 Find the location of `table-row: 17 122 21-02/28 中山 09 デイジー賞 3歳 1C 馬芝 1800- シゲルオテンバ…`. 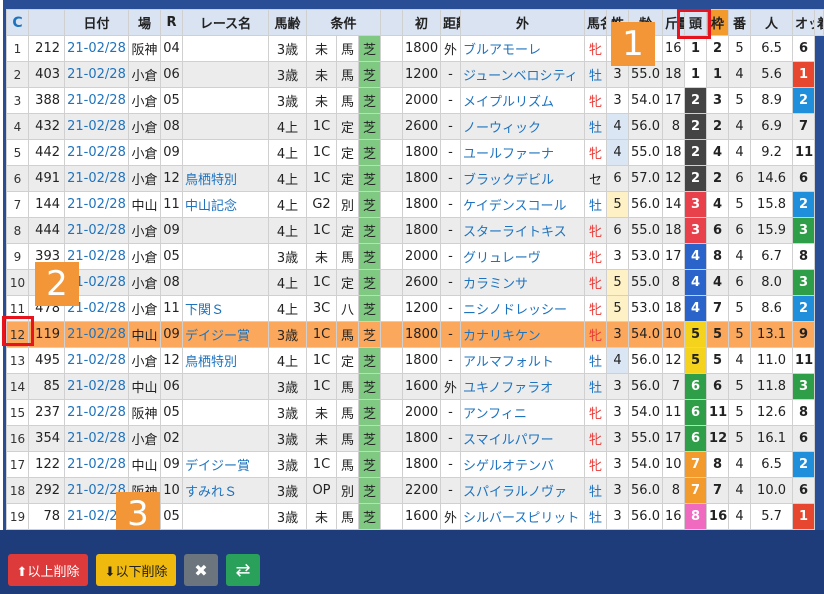

table-row: 17 122 21-02/28 中山 09 デイジー賞 3歳 1C 馬芝 1800- シゲルオテンバ… is located at coordinates (415, 464).